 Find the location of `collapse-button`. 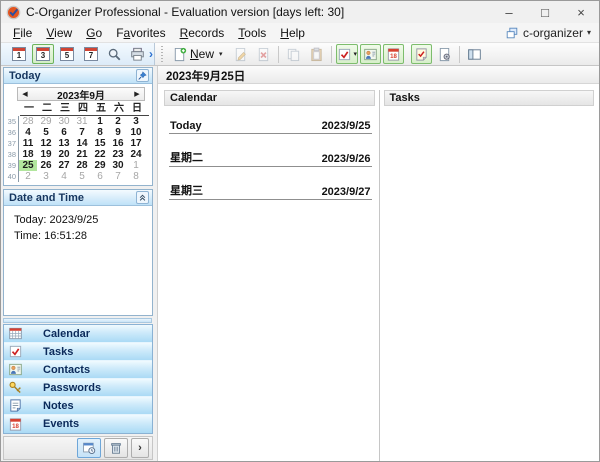

collapse-button is located at coordinates (142, 197).